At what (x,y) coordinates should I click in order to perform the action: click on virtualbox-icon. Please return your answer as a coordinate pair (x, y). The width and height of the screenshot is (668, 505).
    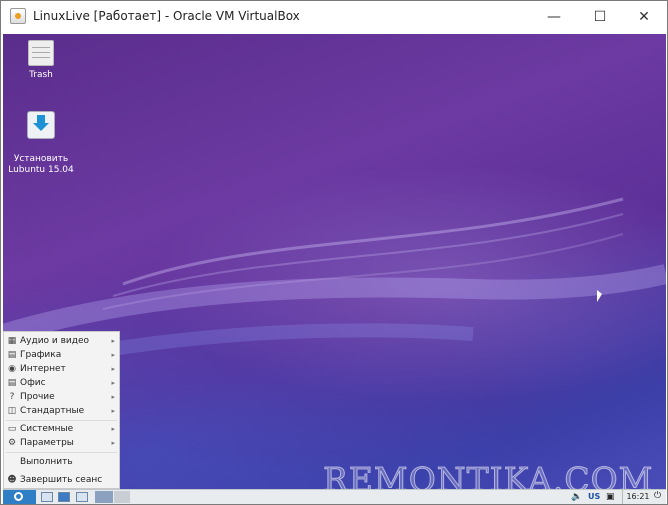
    Looking at the image, I should click on (18, 16).